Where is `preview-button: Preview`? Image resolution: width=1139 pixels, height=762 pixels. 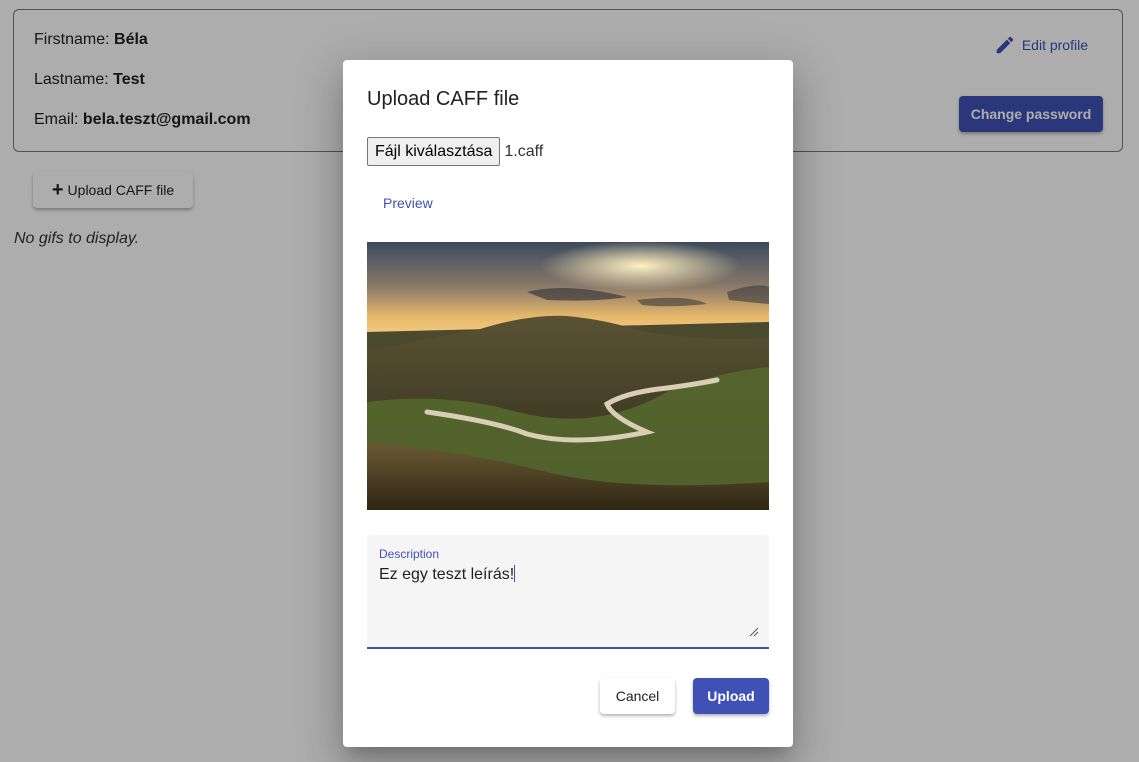
preview-button: Preview is located at coordinates (408, 203).